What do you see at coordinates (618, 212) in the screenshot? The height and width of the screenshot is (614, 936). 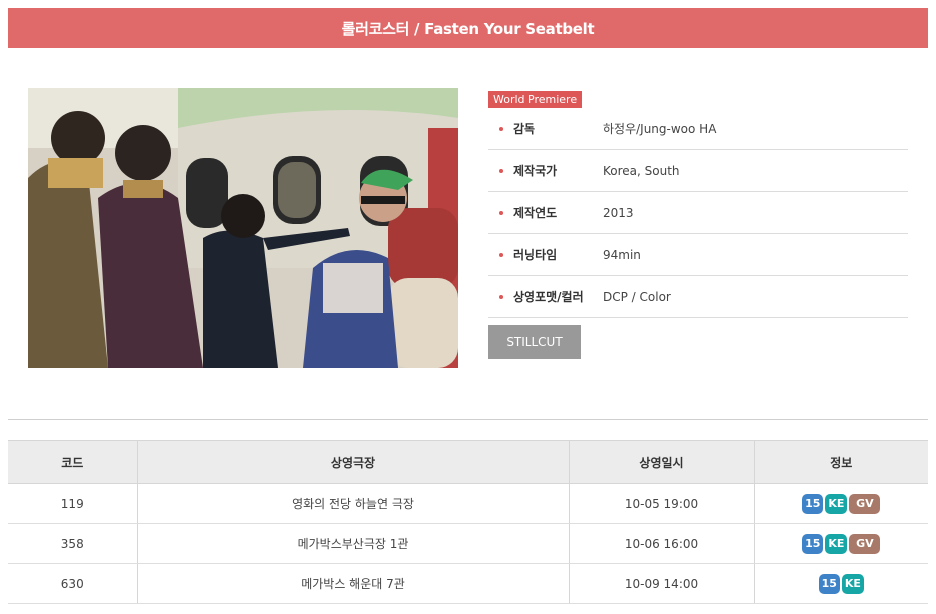 I see `detail-value: 2013` at bounding box center [618, 212].